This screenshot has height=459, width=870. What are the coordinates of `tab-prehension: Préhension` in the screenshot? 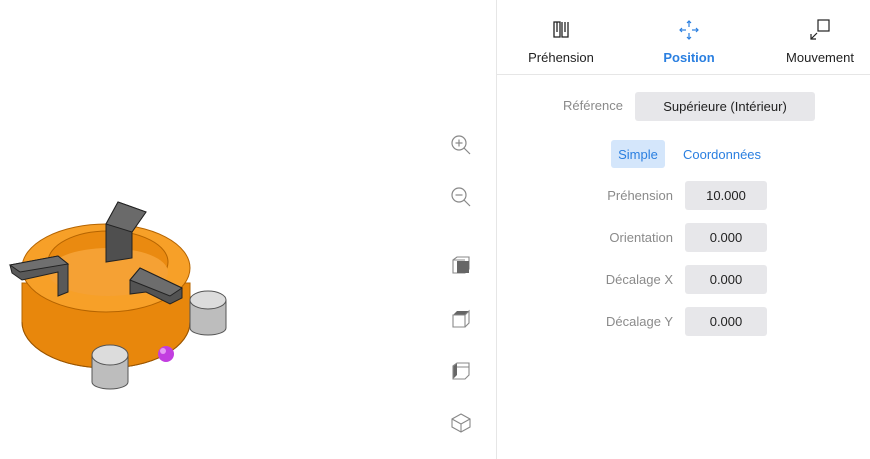 It's located at (561, 37).